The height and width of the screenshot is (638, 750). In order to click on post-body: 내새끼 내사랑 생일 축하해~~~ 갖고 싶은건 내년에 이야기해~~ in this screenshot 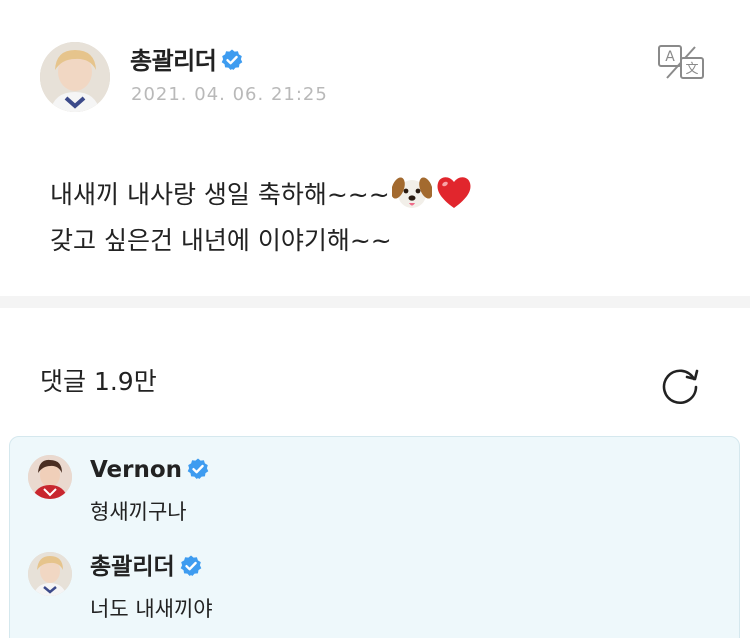, I will do `click(370, 218)`.